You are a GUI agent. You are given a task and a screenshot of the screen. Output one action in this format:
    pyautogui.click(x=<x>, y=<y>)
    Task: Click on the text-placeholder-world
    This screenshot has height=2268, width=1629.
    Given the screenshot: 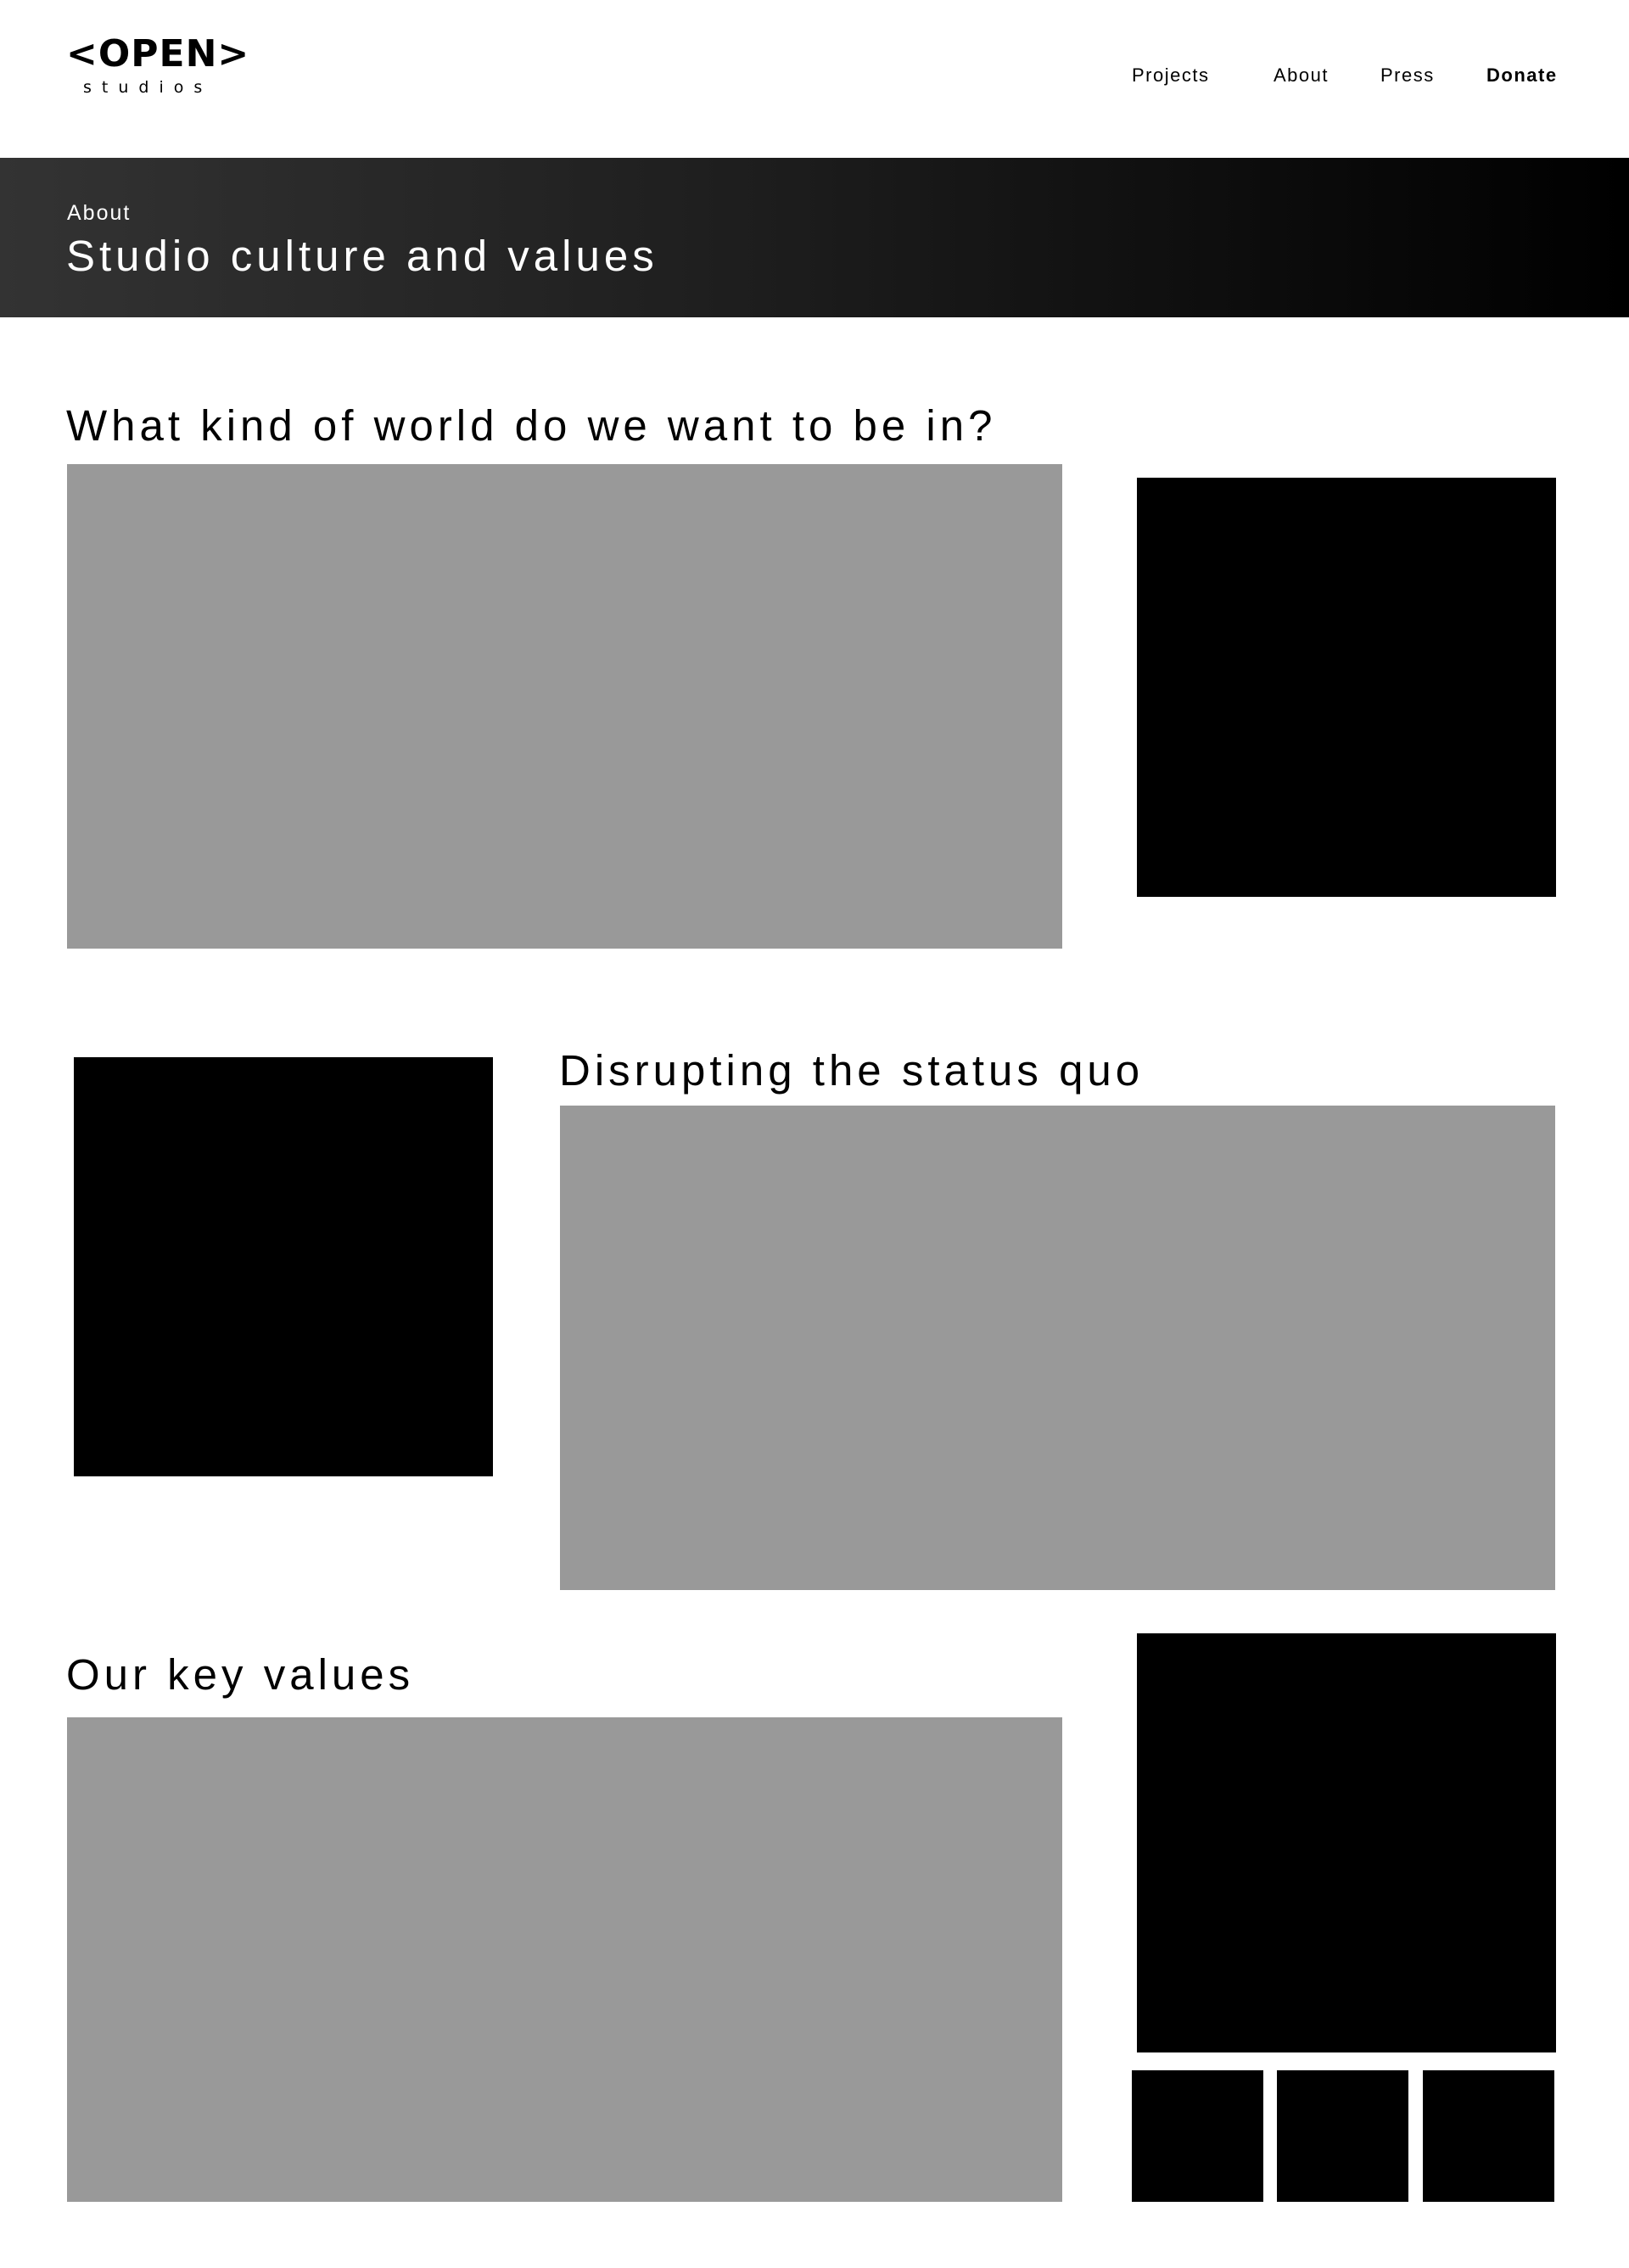 What is the action you would take?
    pyautogui.click(x=564, y=707)
    